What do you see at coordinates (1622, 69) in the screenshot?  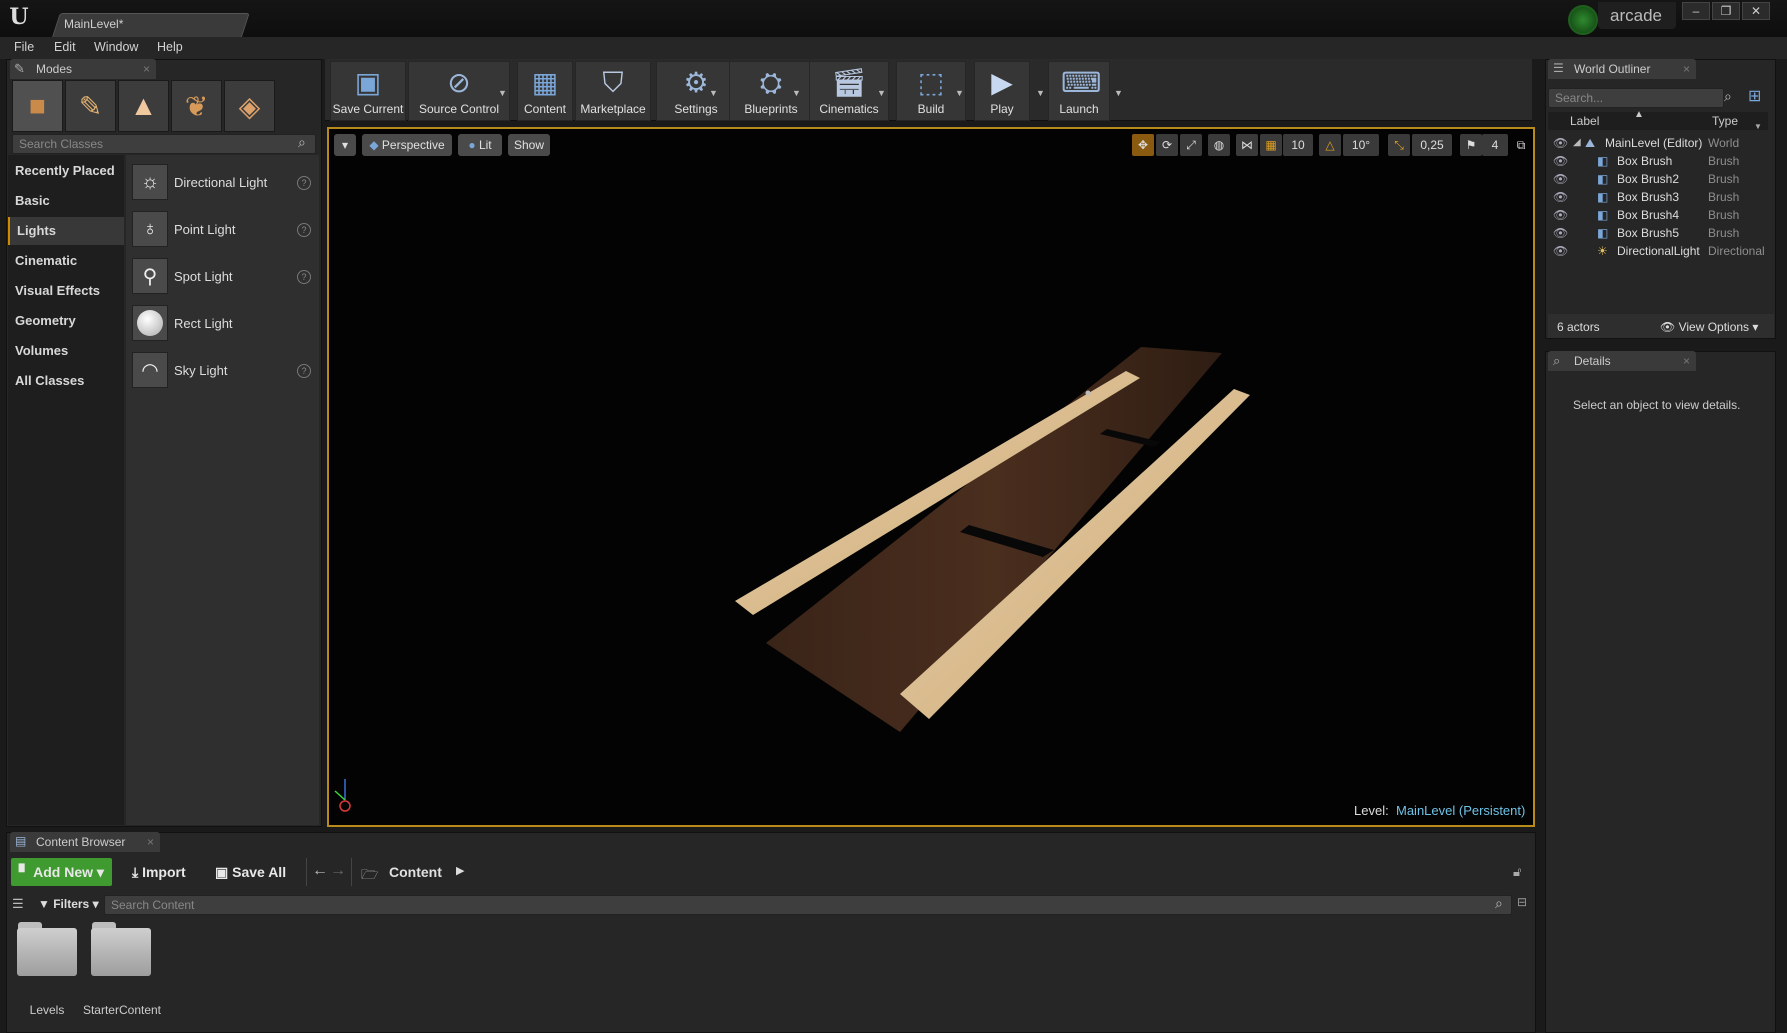 I see `world-outliner-tab: World Outliner ×` at bounding box center [1622, 69].